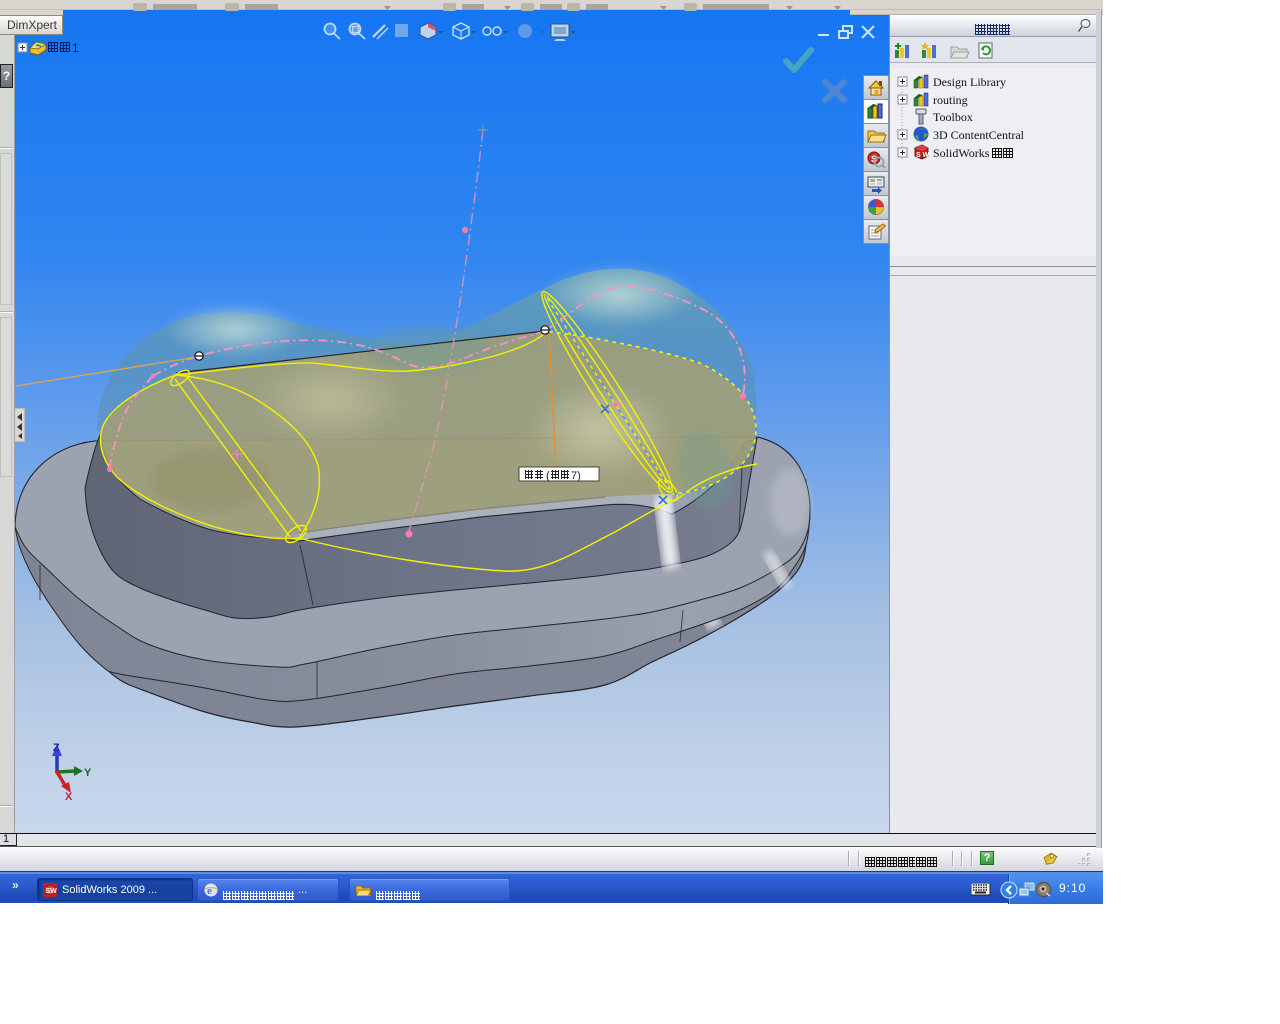 The height and width of the screenshot is (1024, 1280). I want to click on svg-text: 1, so click(75, 48).